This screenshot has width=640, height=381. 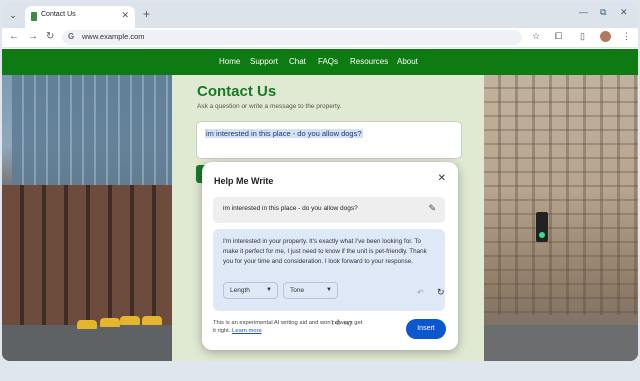 What do you see at coordinates (583, 12) in the screenshot?
I see `minimize-icon: —` at bounding box center [583, 12].